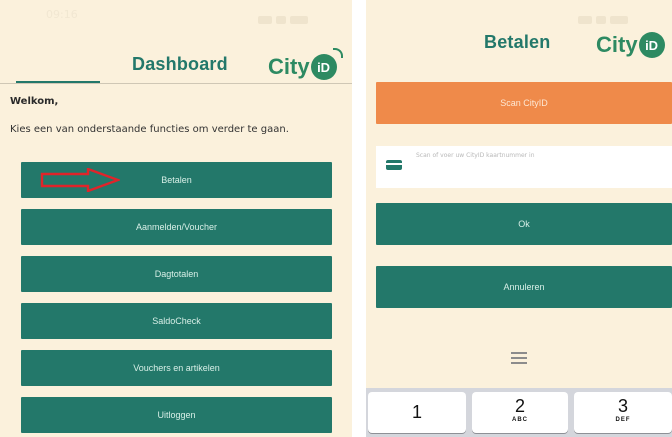 This screenshot has width=672, height=437. I want to click on key-1-number: 1, so click(416, 412).